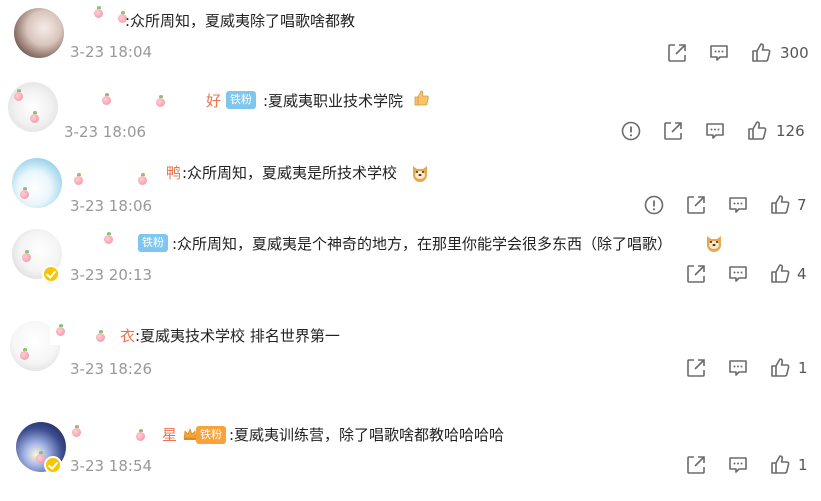  I want to click on username-suffix: 好, so click(213, 100).